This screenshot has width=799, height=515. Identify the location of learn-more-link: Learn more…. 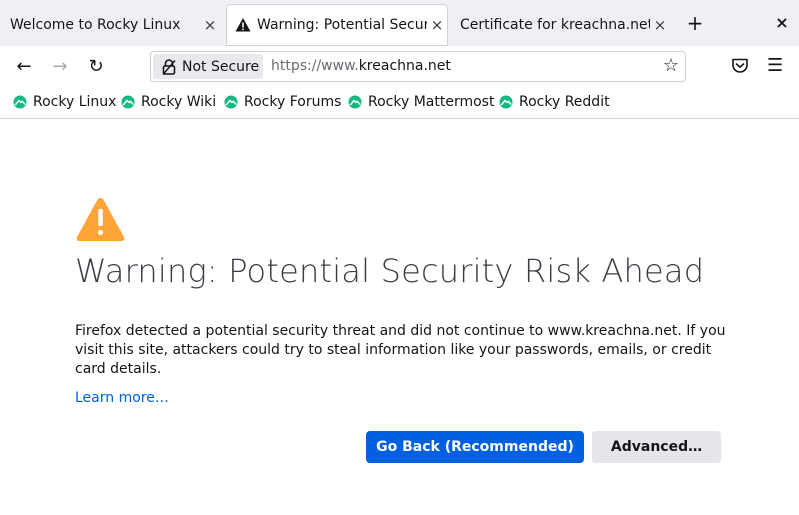
(122, 398).